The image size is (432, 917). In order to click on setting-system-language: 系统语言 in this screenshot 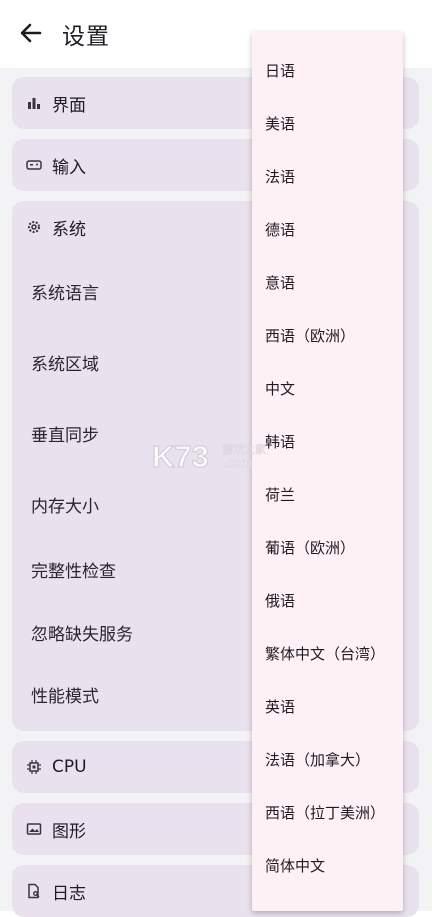, I will do `click(65, 291)`.